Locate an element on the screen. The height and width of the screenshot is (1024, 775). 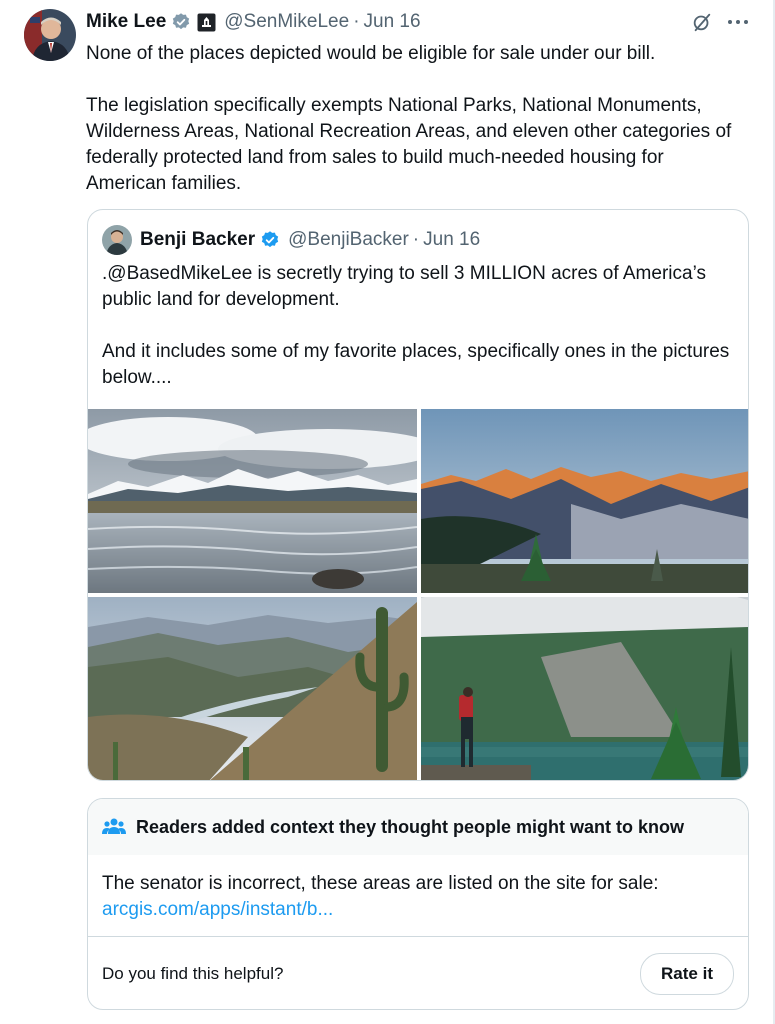
author-name: Mike Lee is located at coordinates (126, 22).